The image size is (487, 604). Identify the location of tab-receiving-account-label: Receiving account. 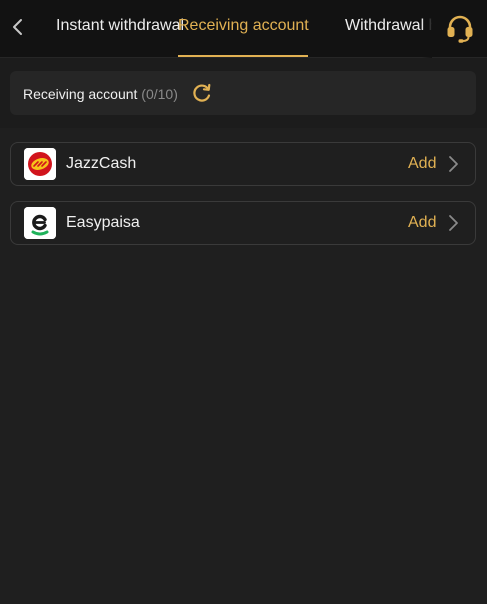
(243, 25).